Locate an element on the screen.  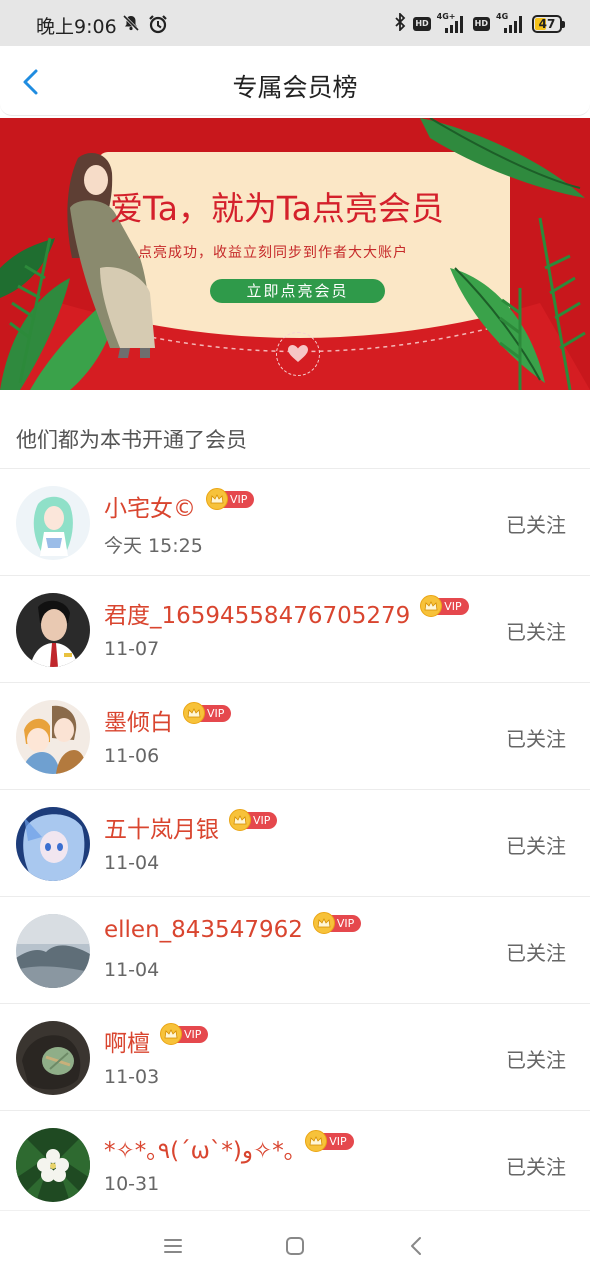
member-row: 五十岚月银 VIP 11-04 已关注 is located at coordinates (295, 843).